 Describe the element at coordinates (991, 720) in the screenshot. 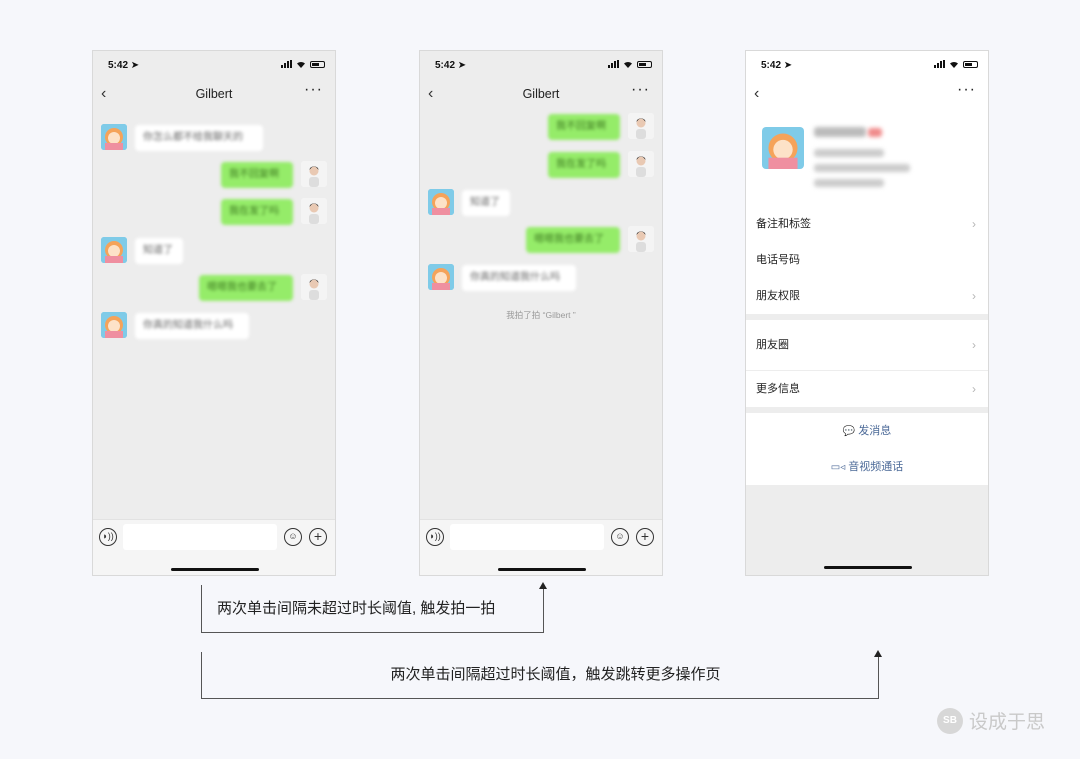

I see `brand-watermark: SB 设成于思` at that location.